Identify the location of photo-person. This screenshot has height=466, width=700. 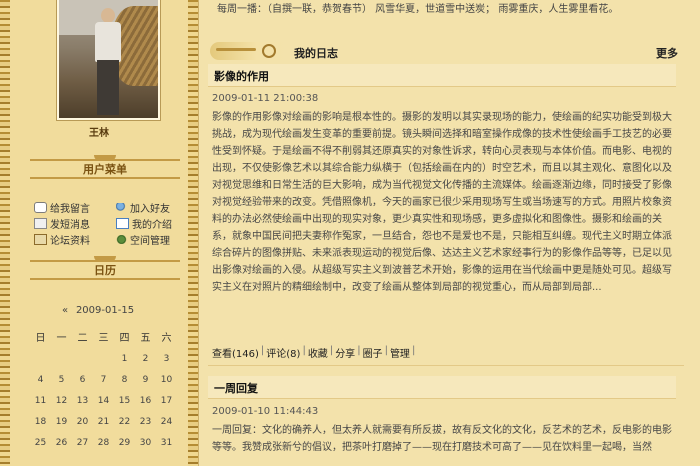
(108, 63).